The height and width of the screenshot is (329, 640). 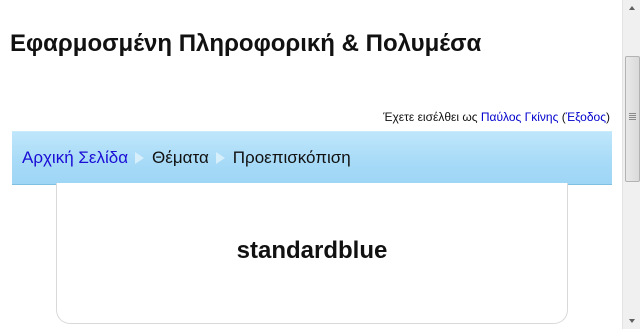 I want to click on scrollbar-thumb, so click(x=632, y=119).